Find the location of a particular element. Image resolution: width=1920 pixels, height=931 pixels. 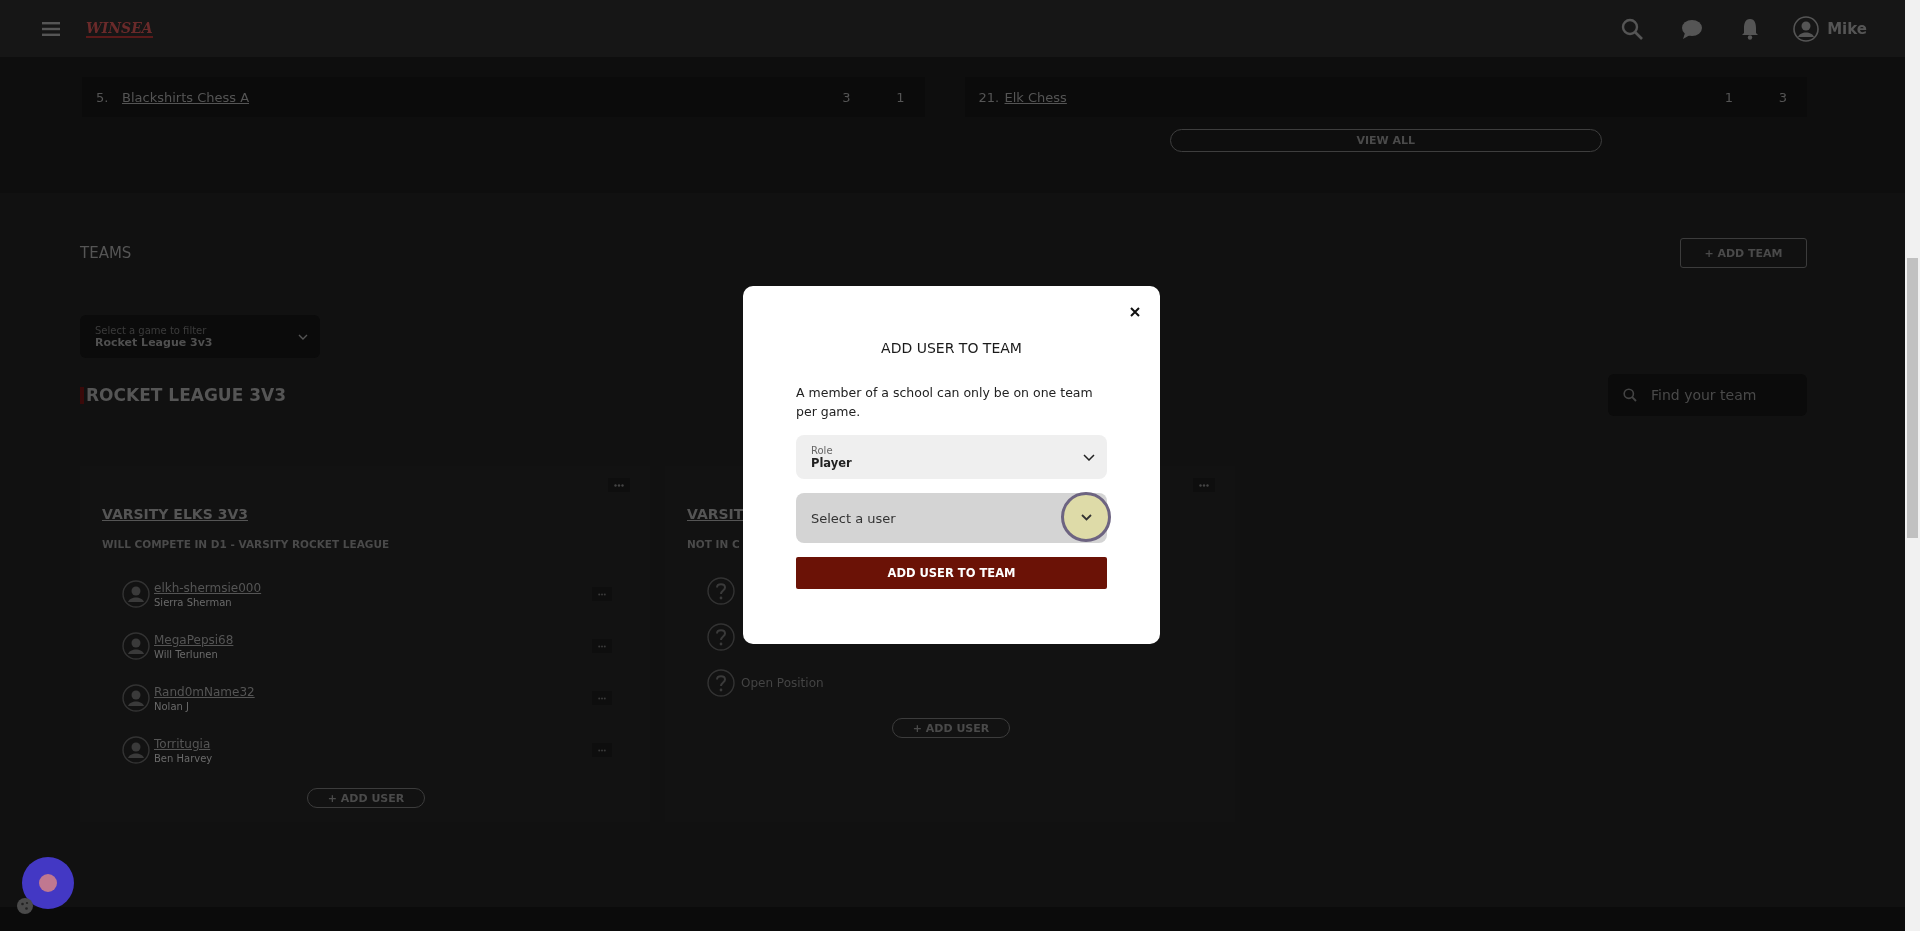

member-name: Nolan J is located at coordinates (172, 706).